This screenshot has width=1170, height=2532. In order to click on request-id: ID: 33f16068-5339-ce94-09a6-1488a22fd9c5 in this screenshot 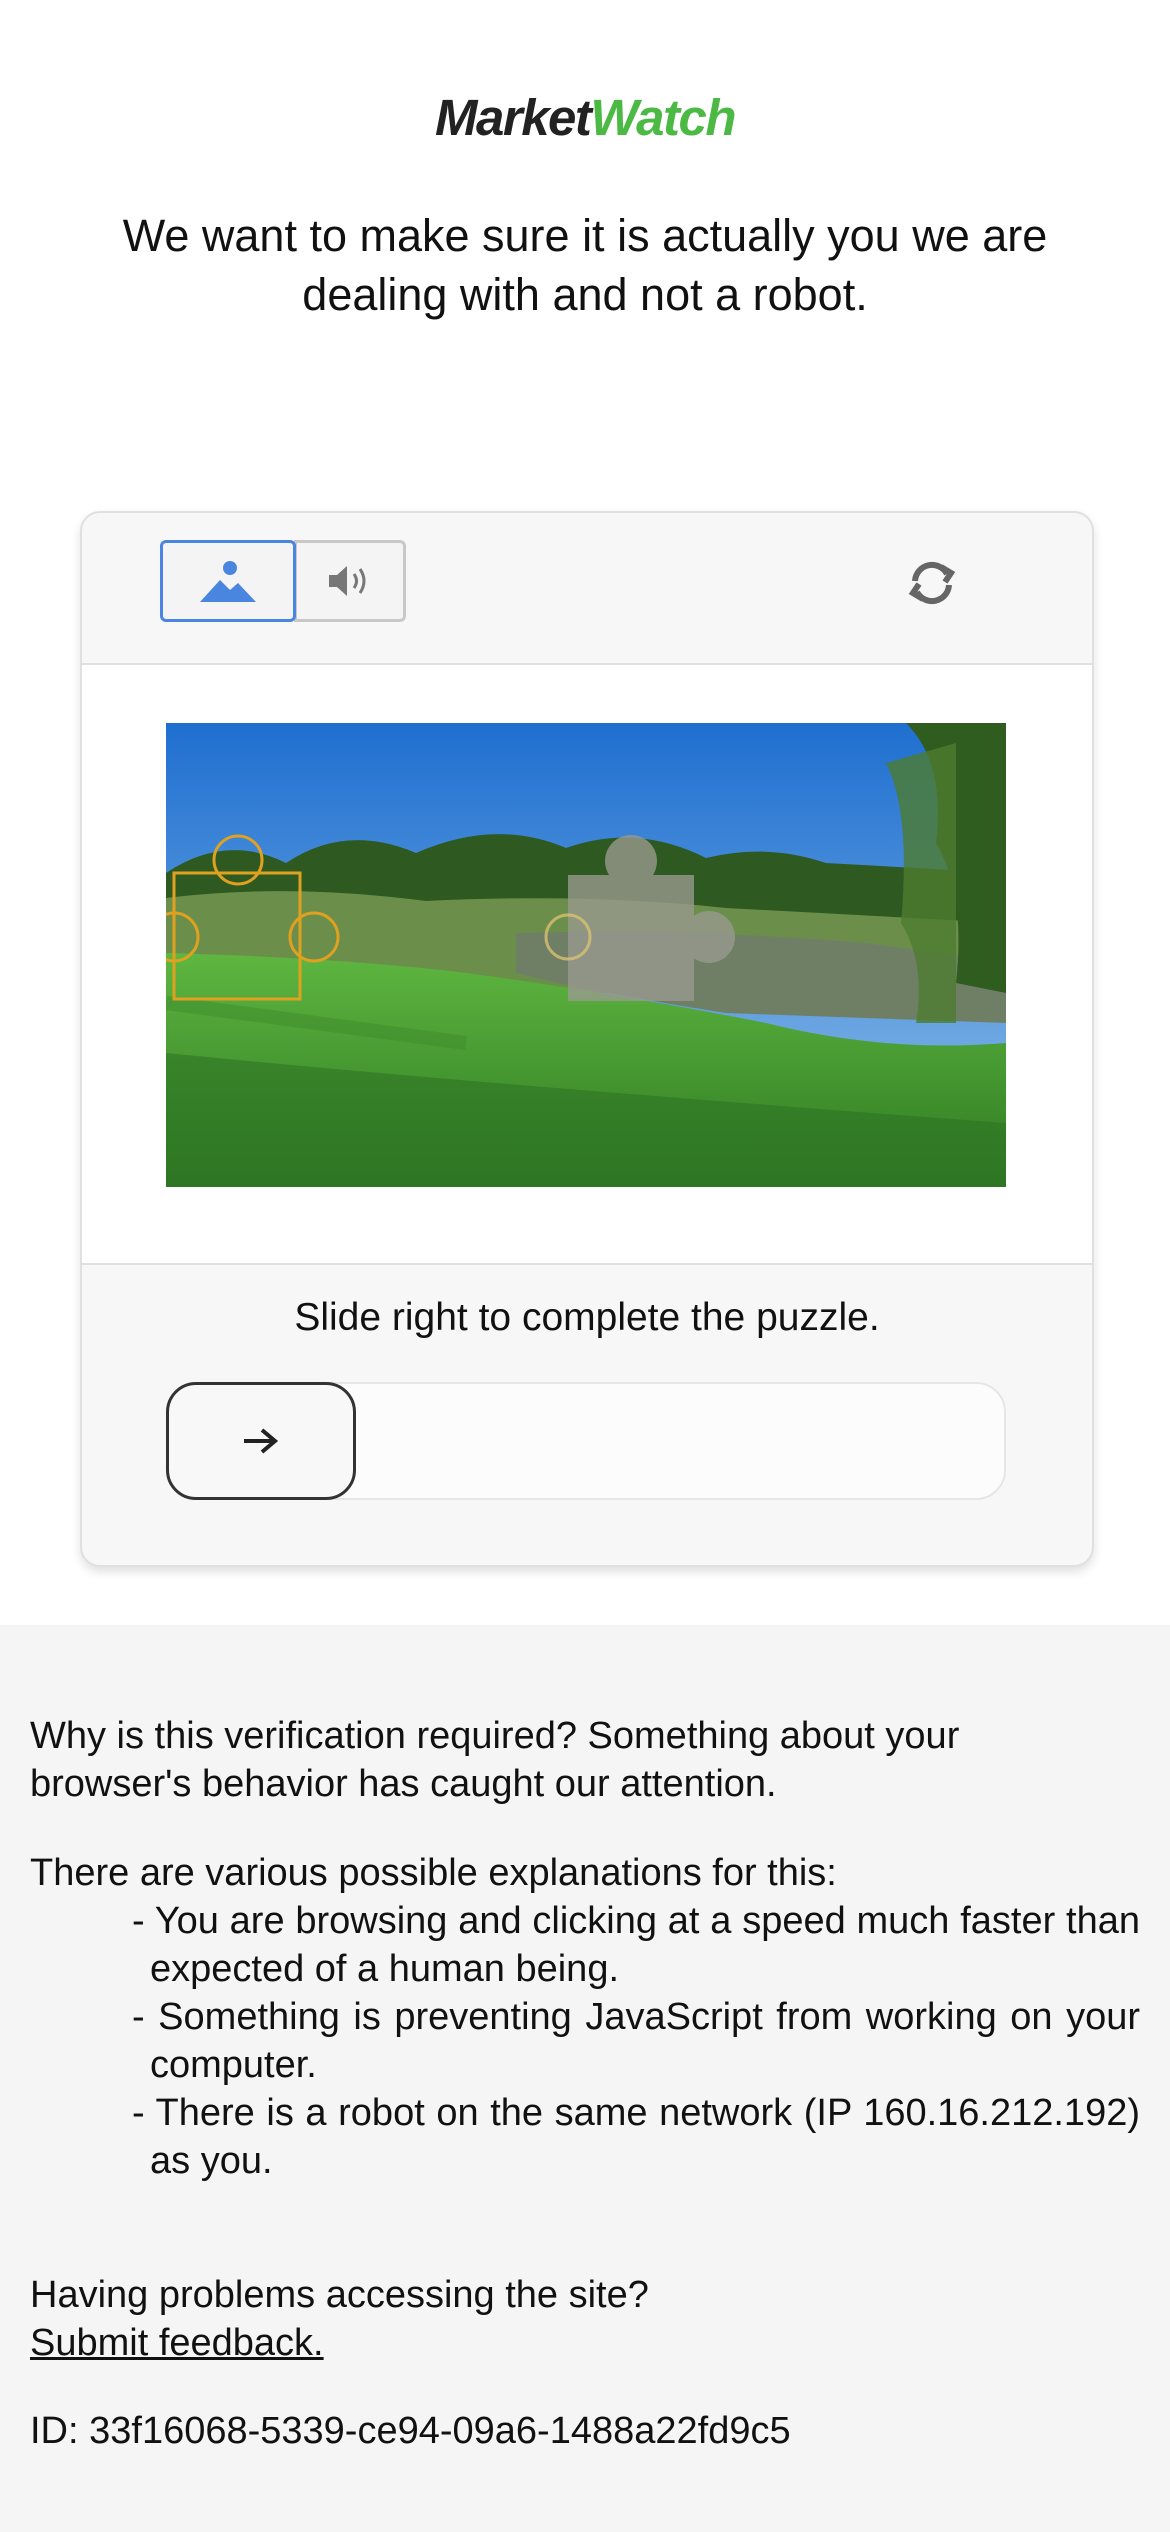, I will do `click(410, 2431)`.